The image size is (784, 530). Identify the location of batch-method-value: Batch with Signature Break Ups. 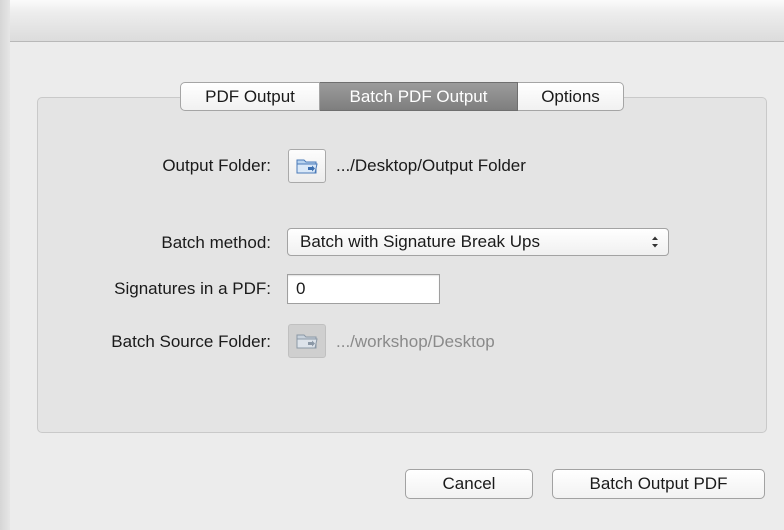
(420, 241).